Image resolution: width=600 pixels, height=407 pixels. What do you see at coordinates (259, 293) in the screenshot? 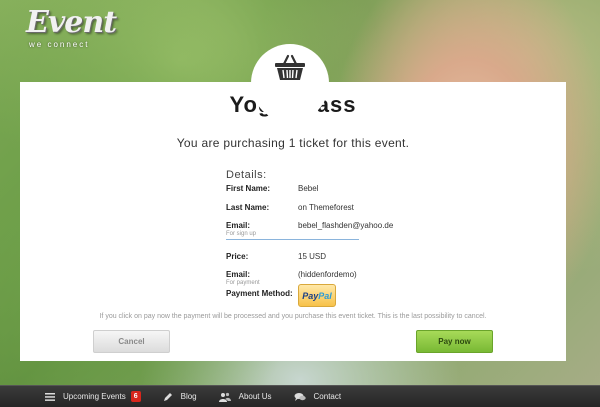
I see `payment-method-label: Payment Method:` at bounding box center [259, 293].